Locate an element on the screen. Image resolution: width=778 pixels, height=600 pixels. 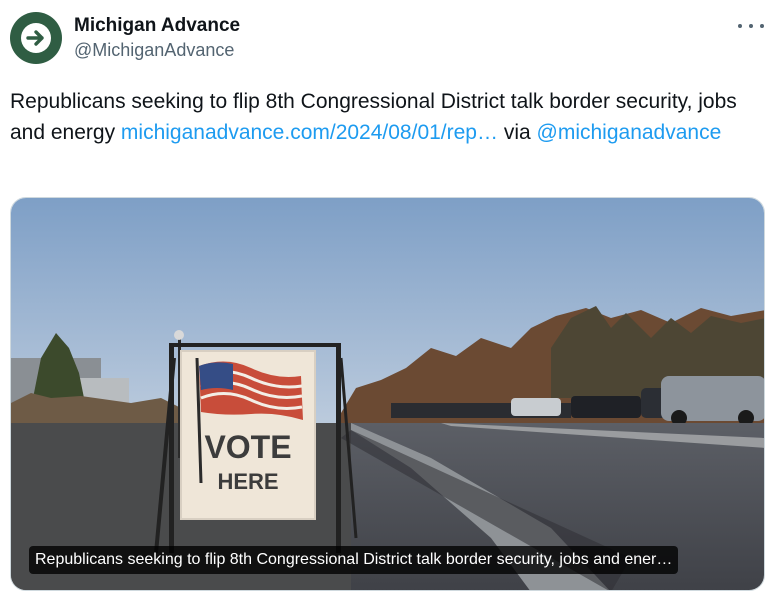
avatar is located at coordinates (36, 38).